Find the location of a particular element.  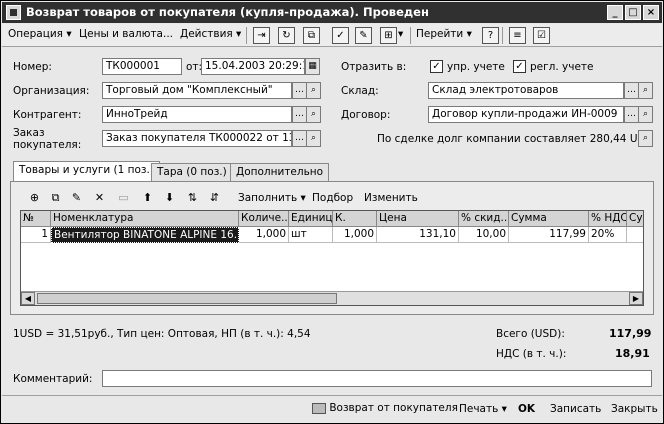

fill-menu-label: Заполнить is located at coordinates (268, 198).